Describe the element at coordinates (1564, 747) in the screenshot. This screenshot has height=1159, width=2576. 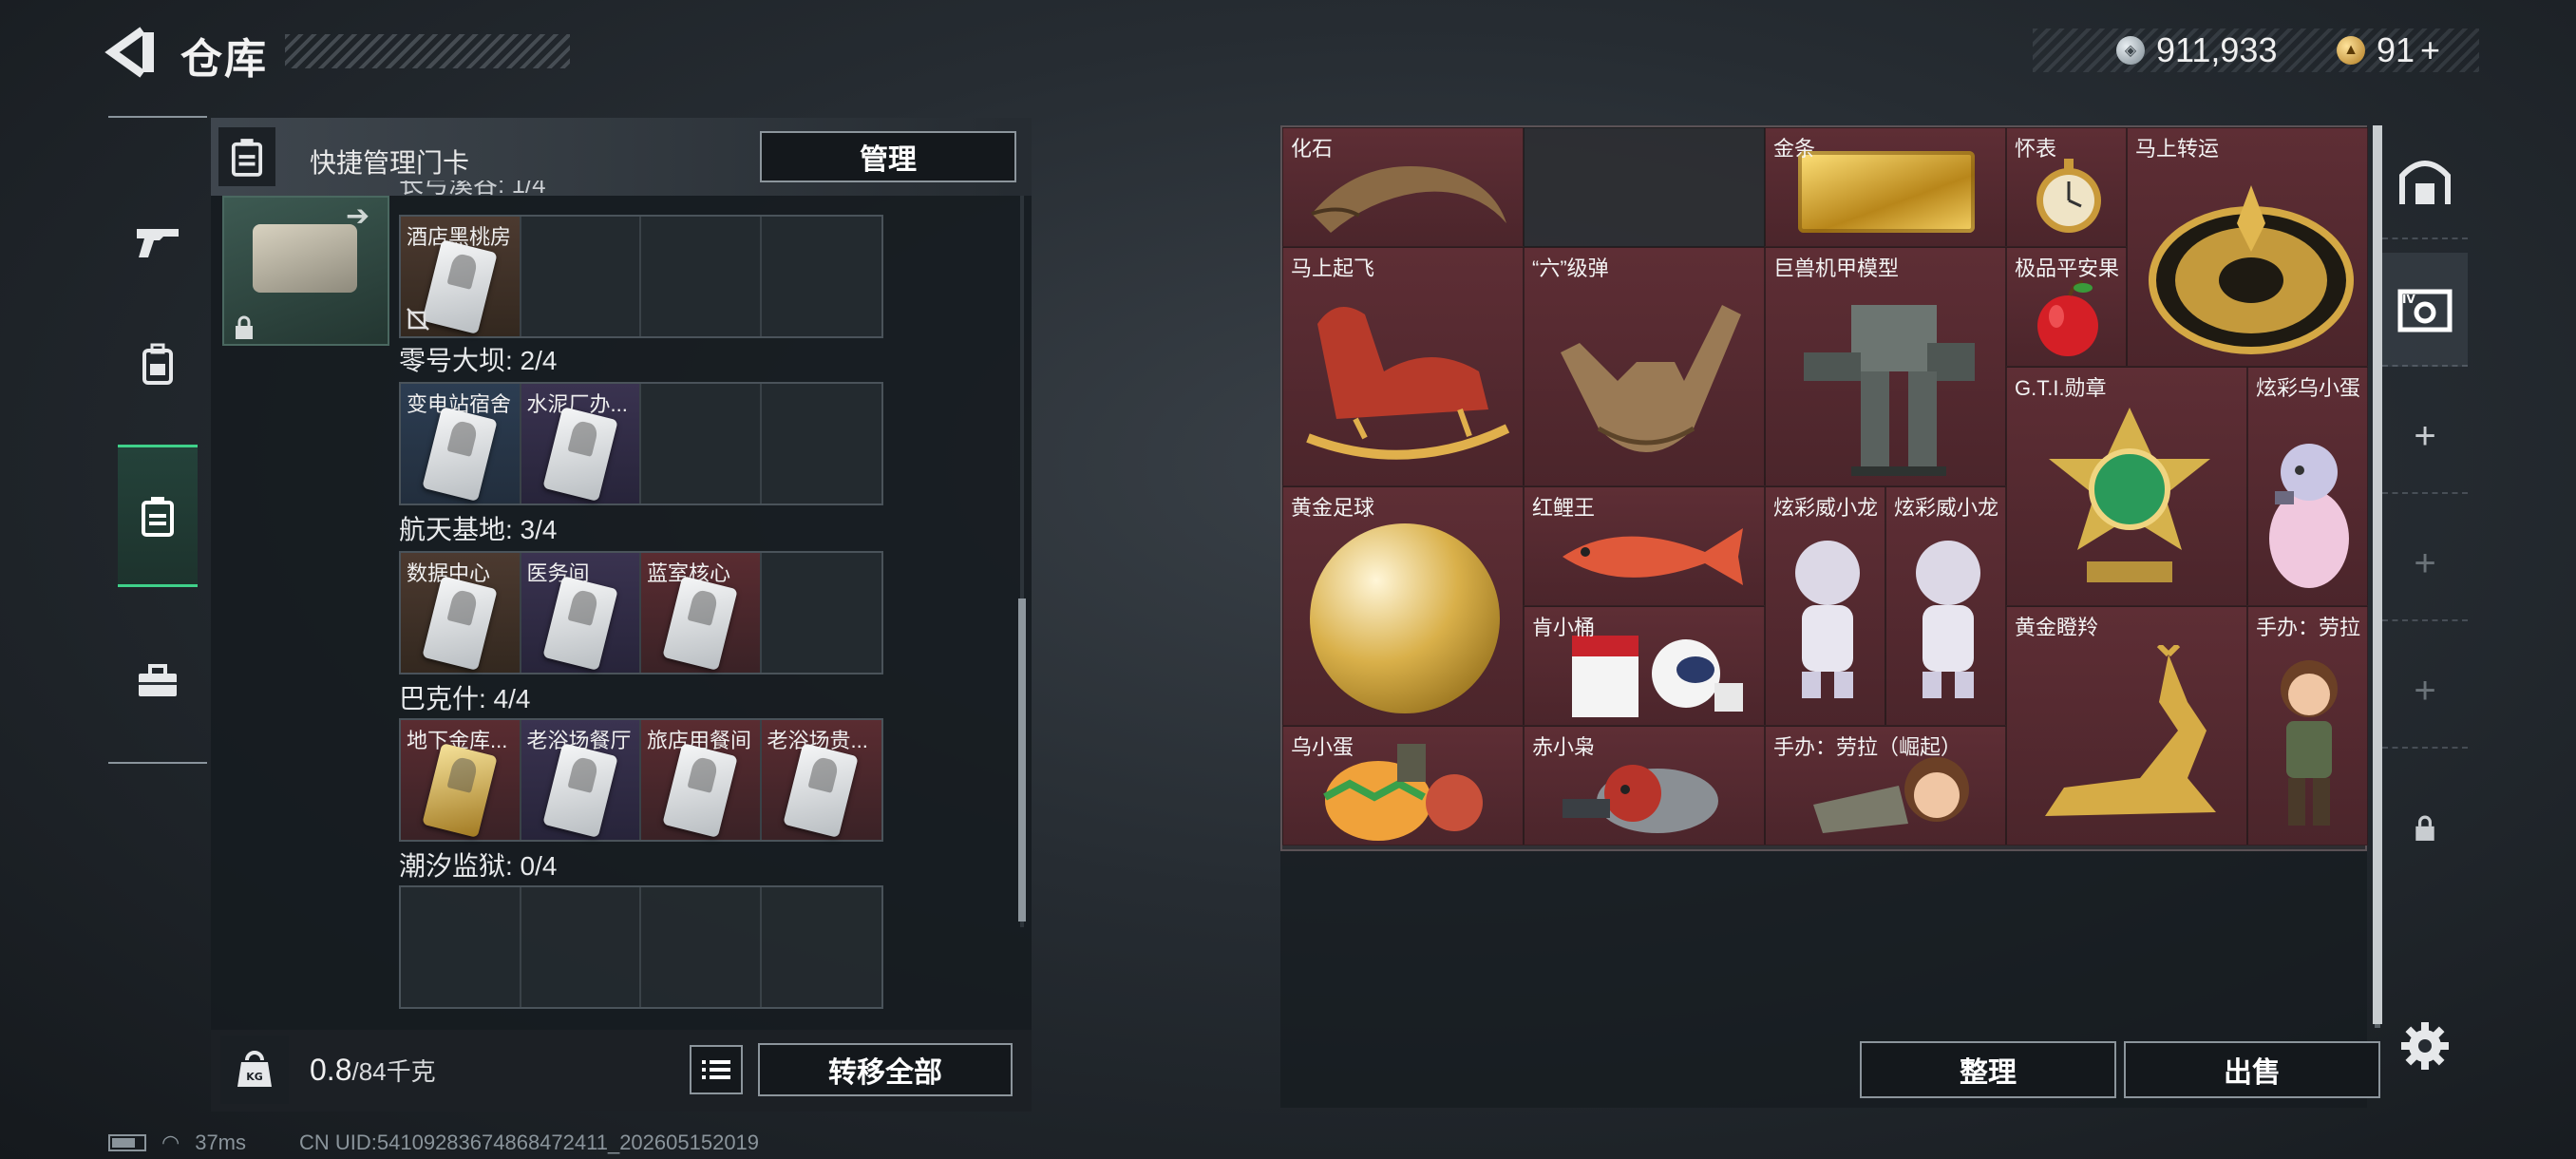
I see `item-name: 赤小枭` at that location.